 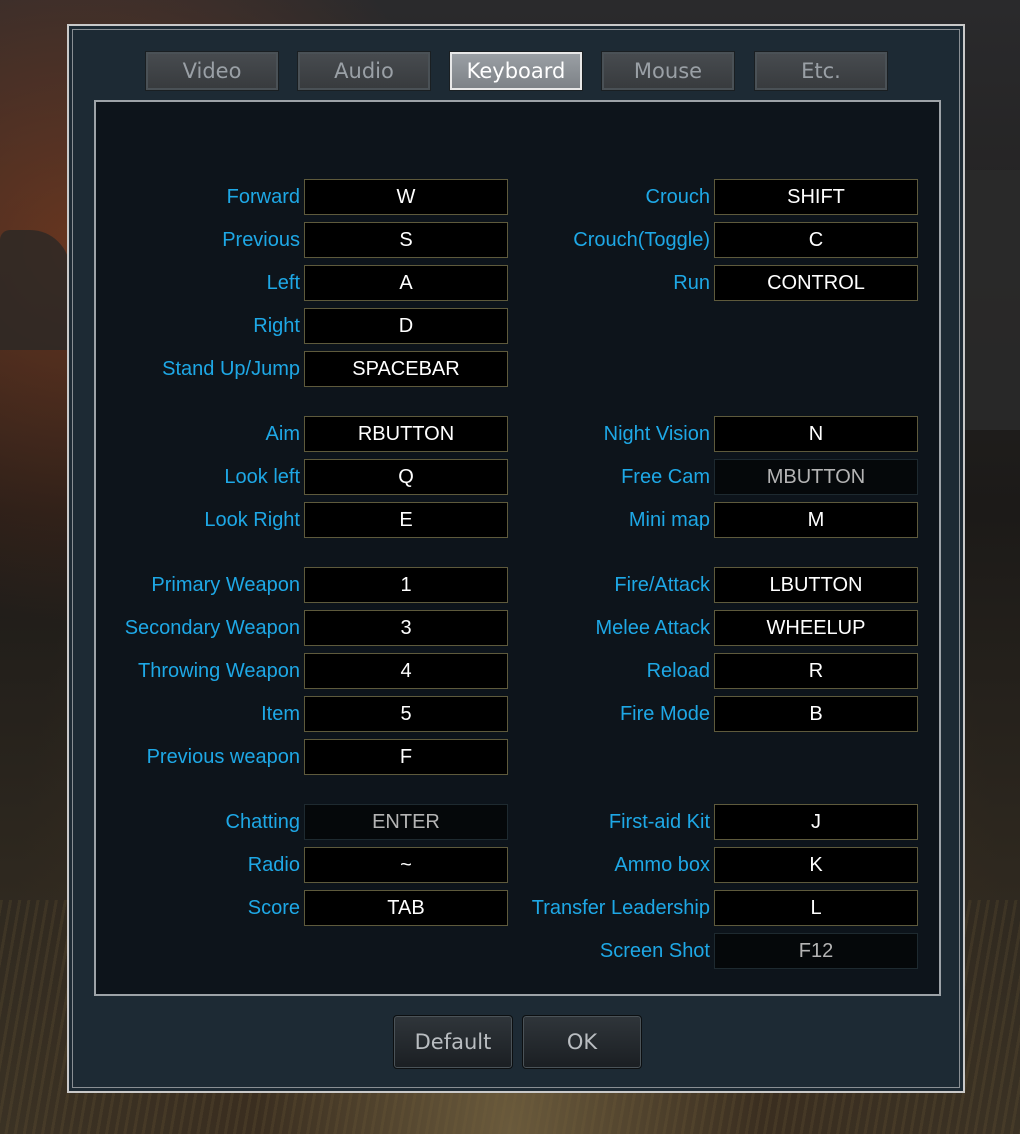 What do you see at coordinates (517, 714) in the screenshot?
I see `binding-row: Fire Mode B` at bounding box center [517, 714].